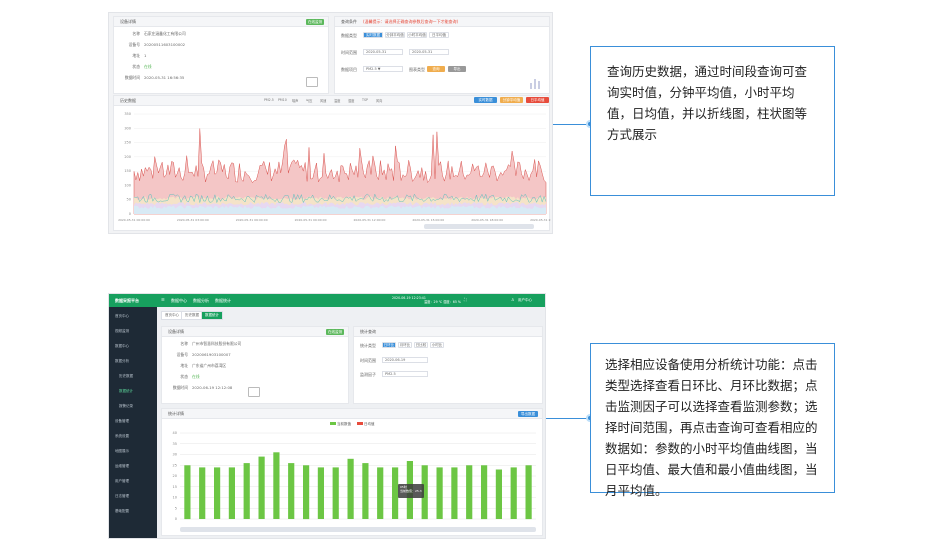  What do you see at coordinates (122, 361) in the screenshot?
I see `side-menu-item: 数据分析` at bounding box center [122, 361].